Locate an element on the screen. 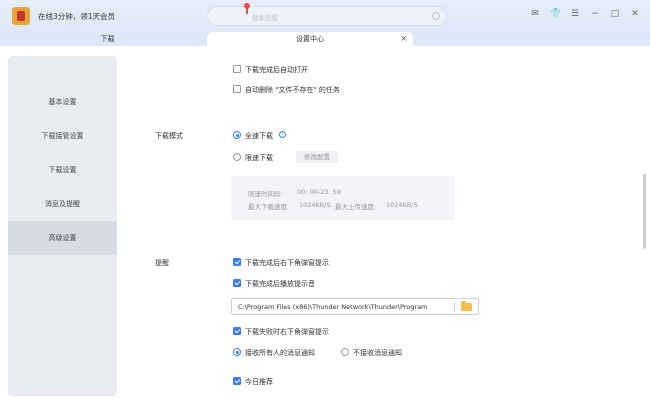 The image size is (650, 398). limited-speed-label: 限速下载 is located at coordinates (259, 158).